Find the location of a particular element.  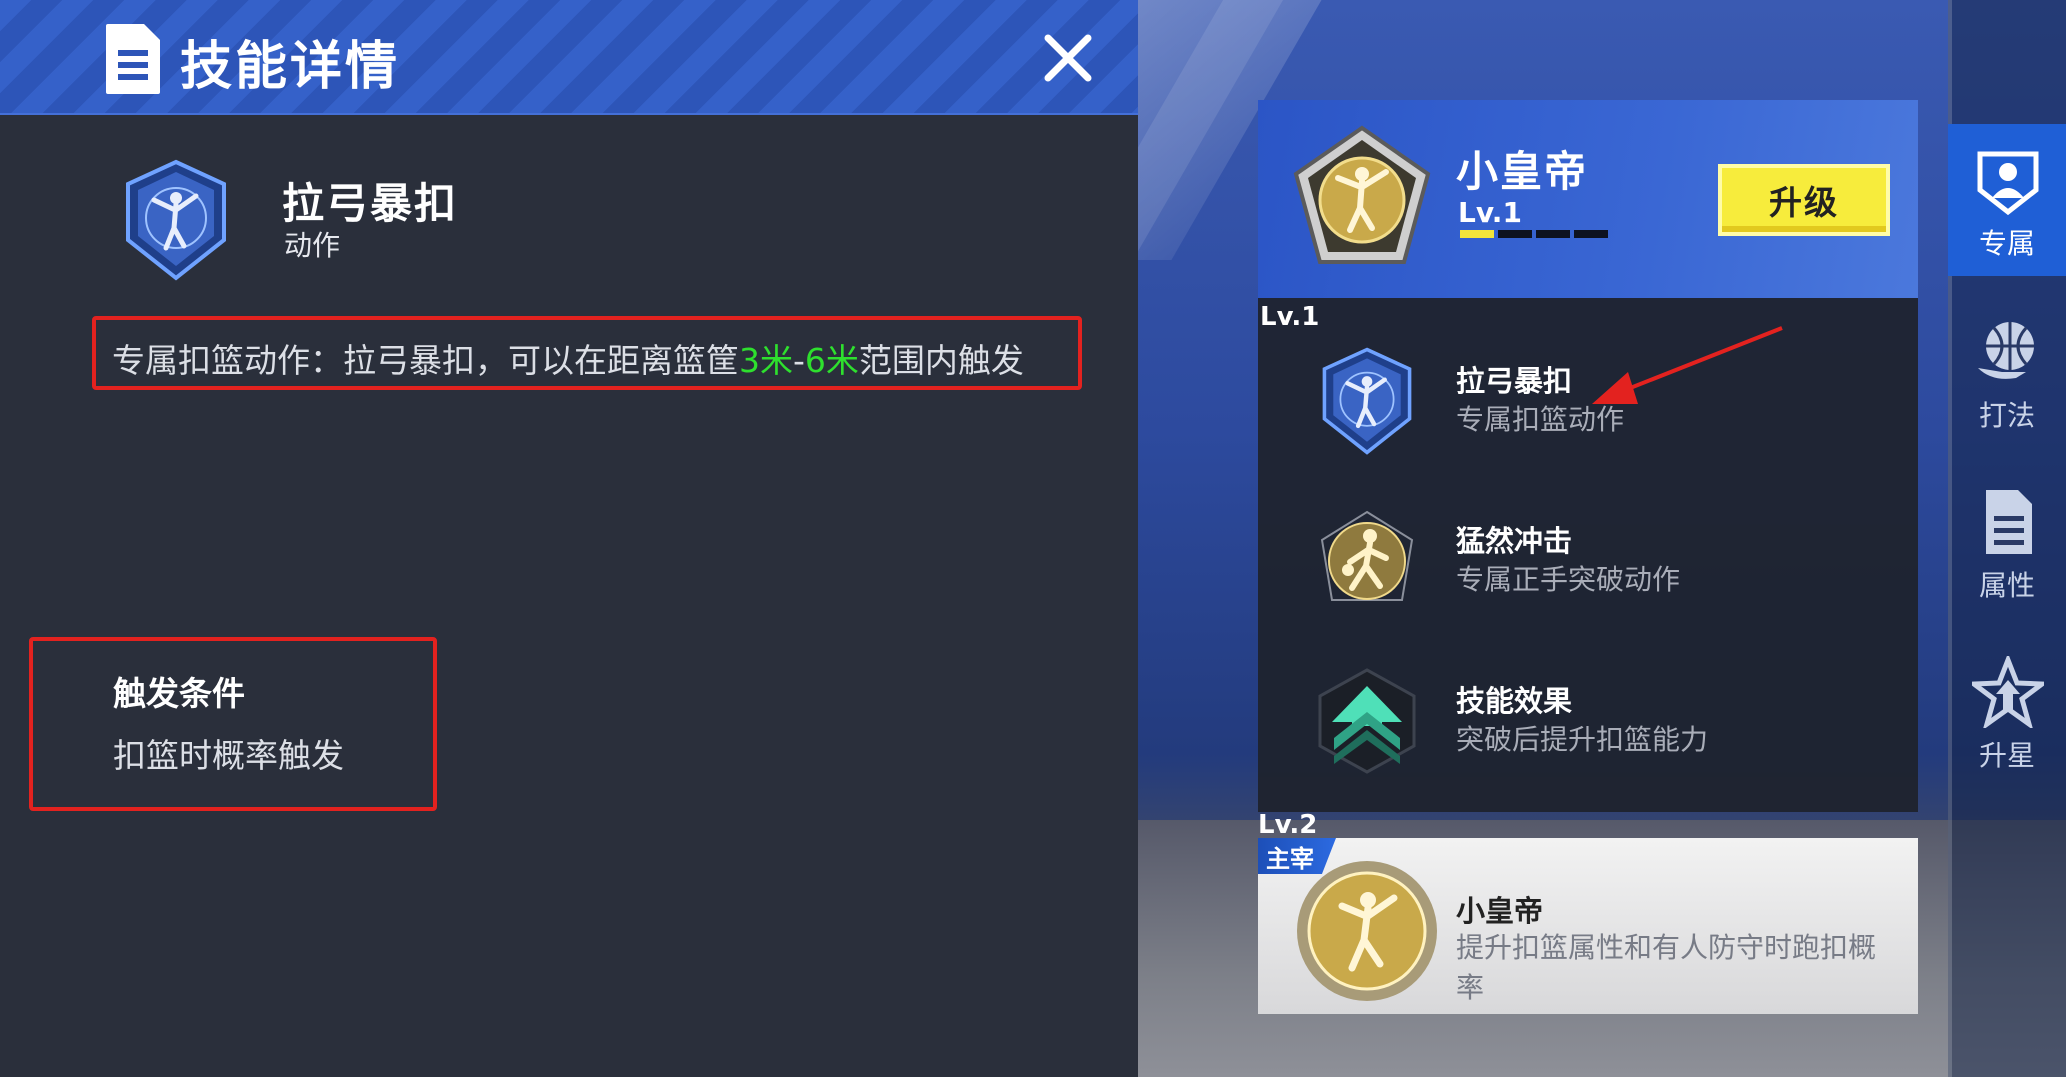

trigger-title: 触发条件 is located at coordinates (179, 693).